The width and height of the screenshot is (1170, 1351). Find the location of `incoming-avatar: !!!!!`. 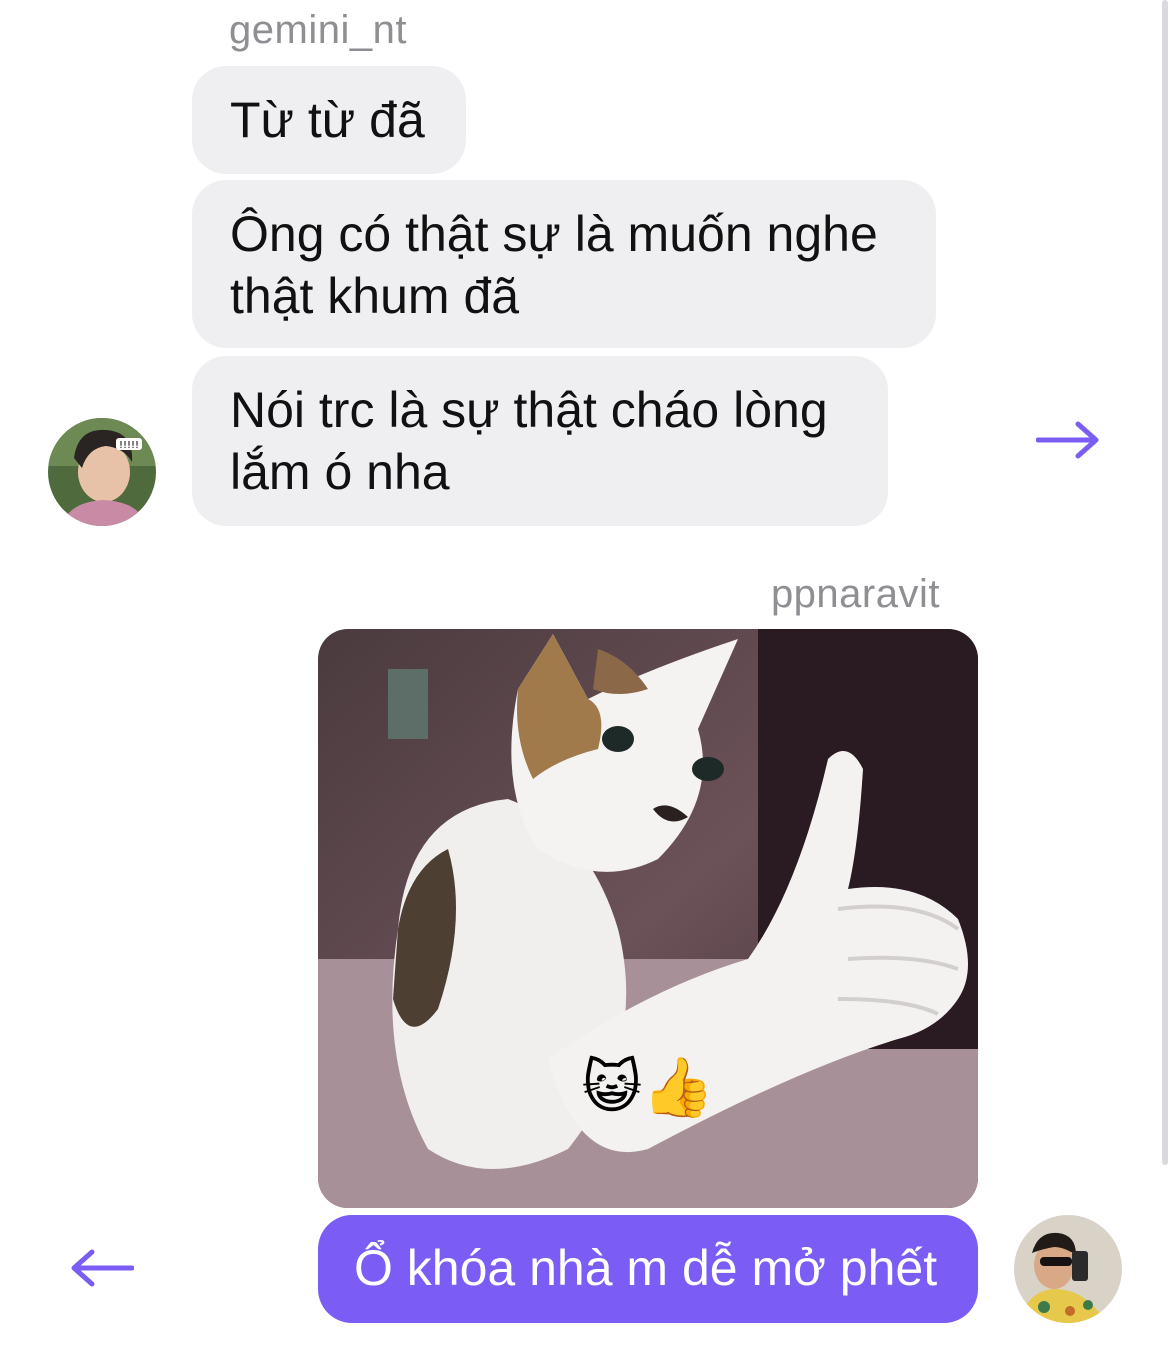

incoming-avatar: !!!!! is located at coordinates (102, 472).